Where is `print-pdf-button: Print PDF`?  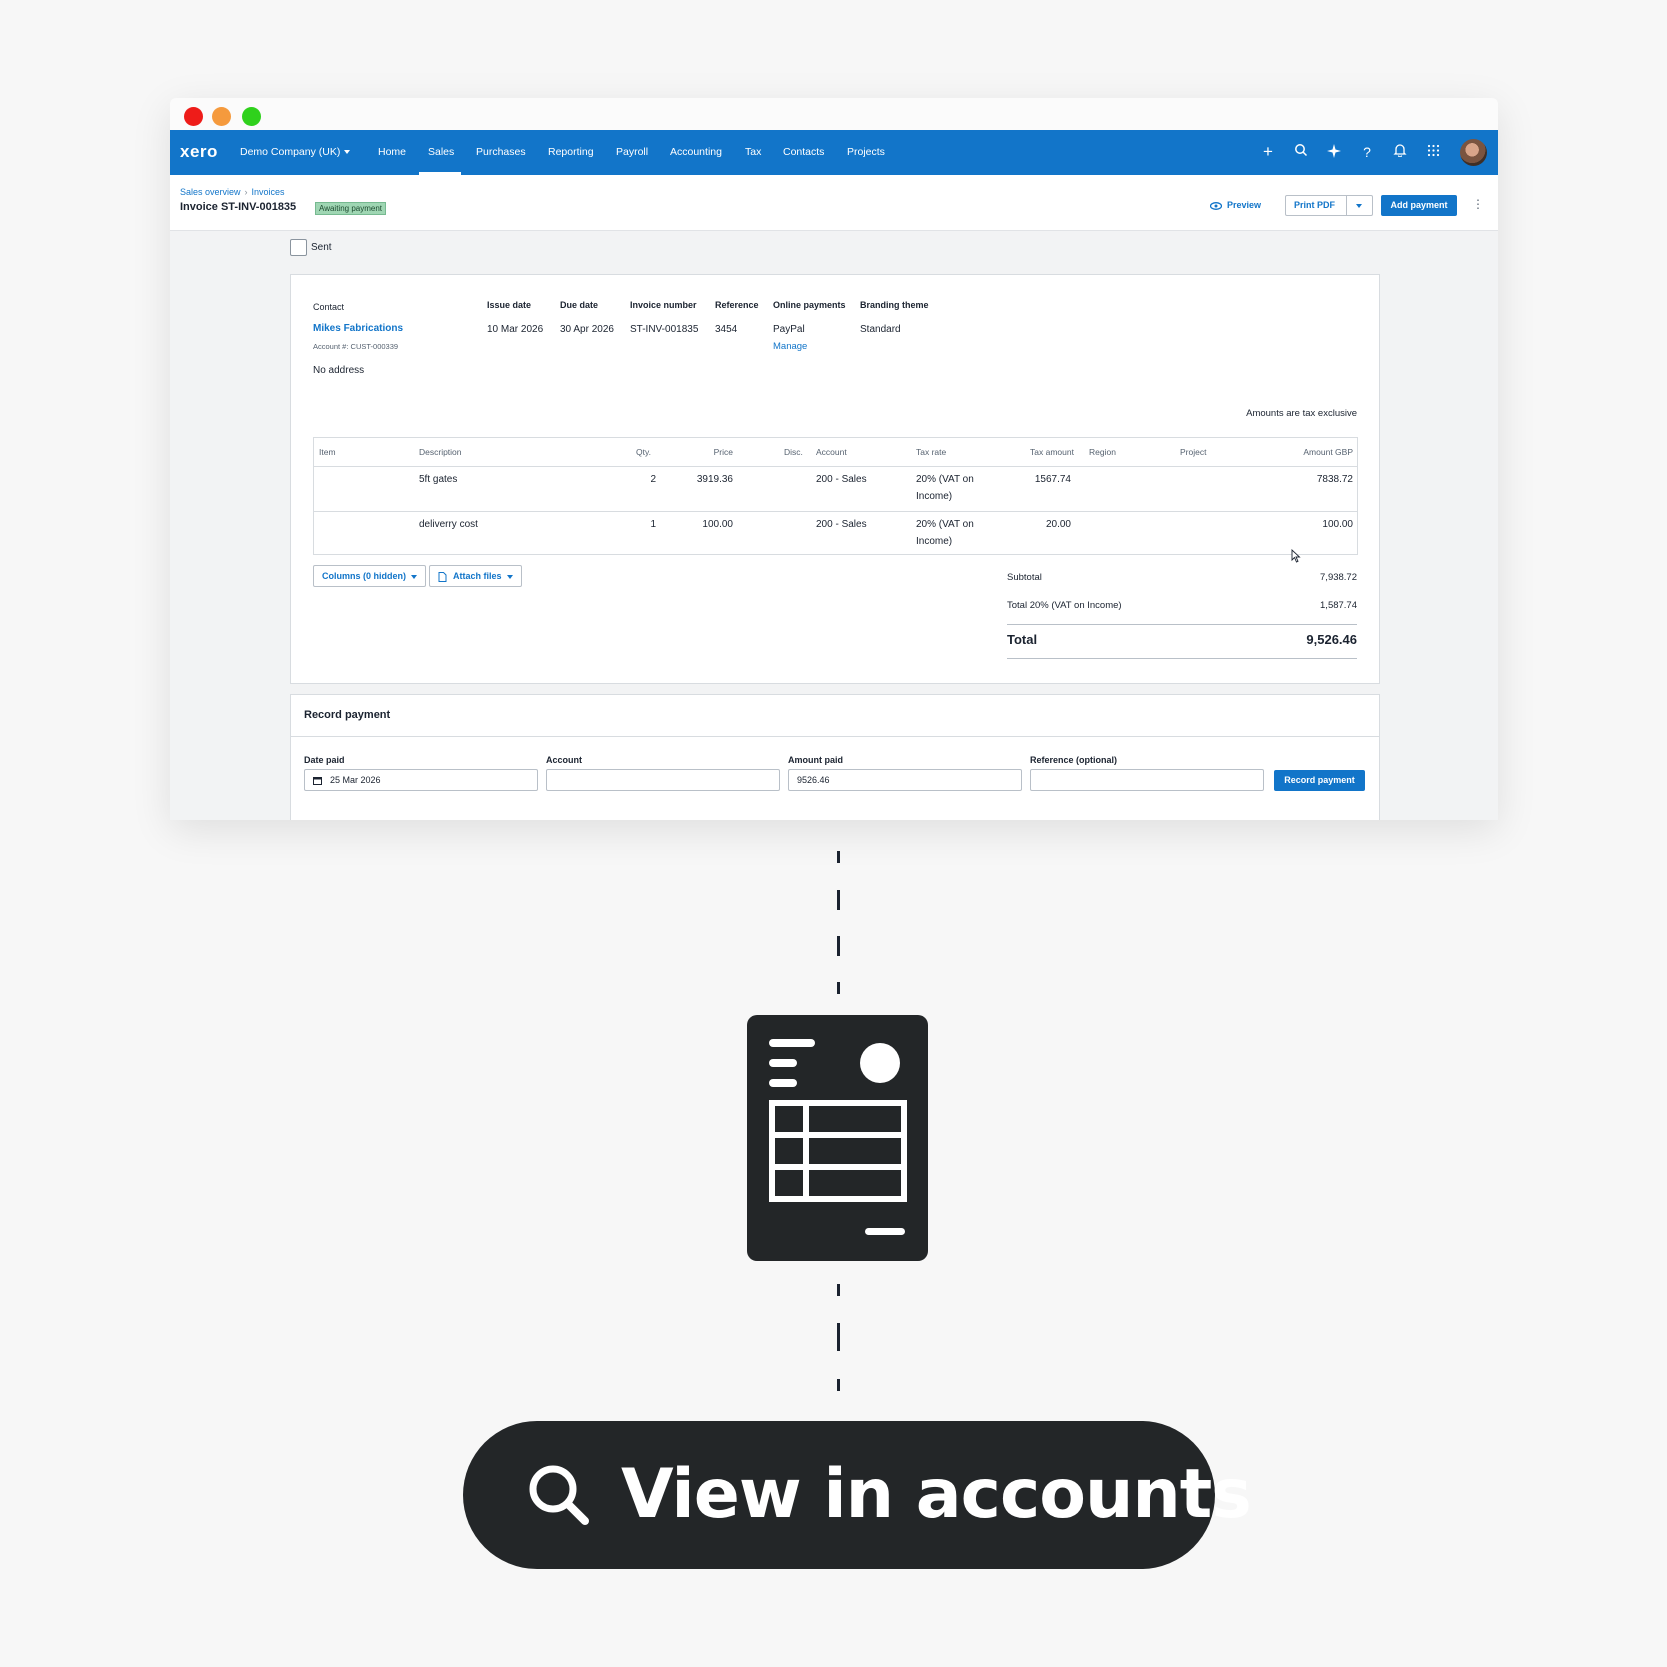
print-pdf-button: Print PDF is located at coordinates (1329, 205).